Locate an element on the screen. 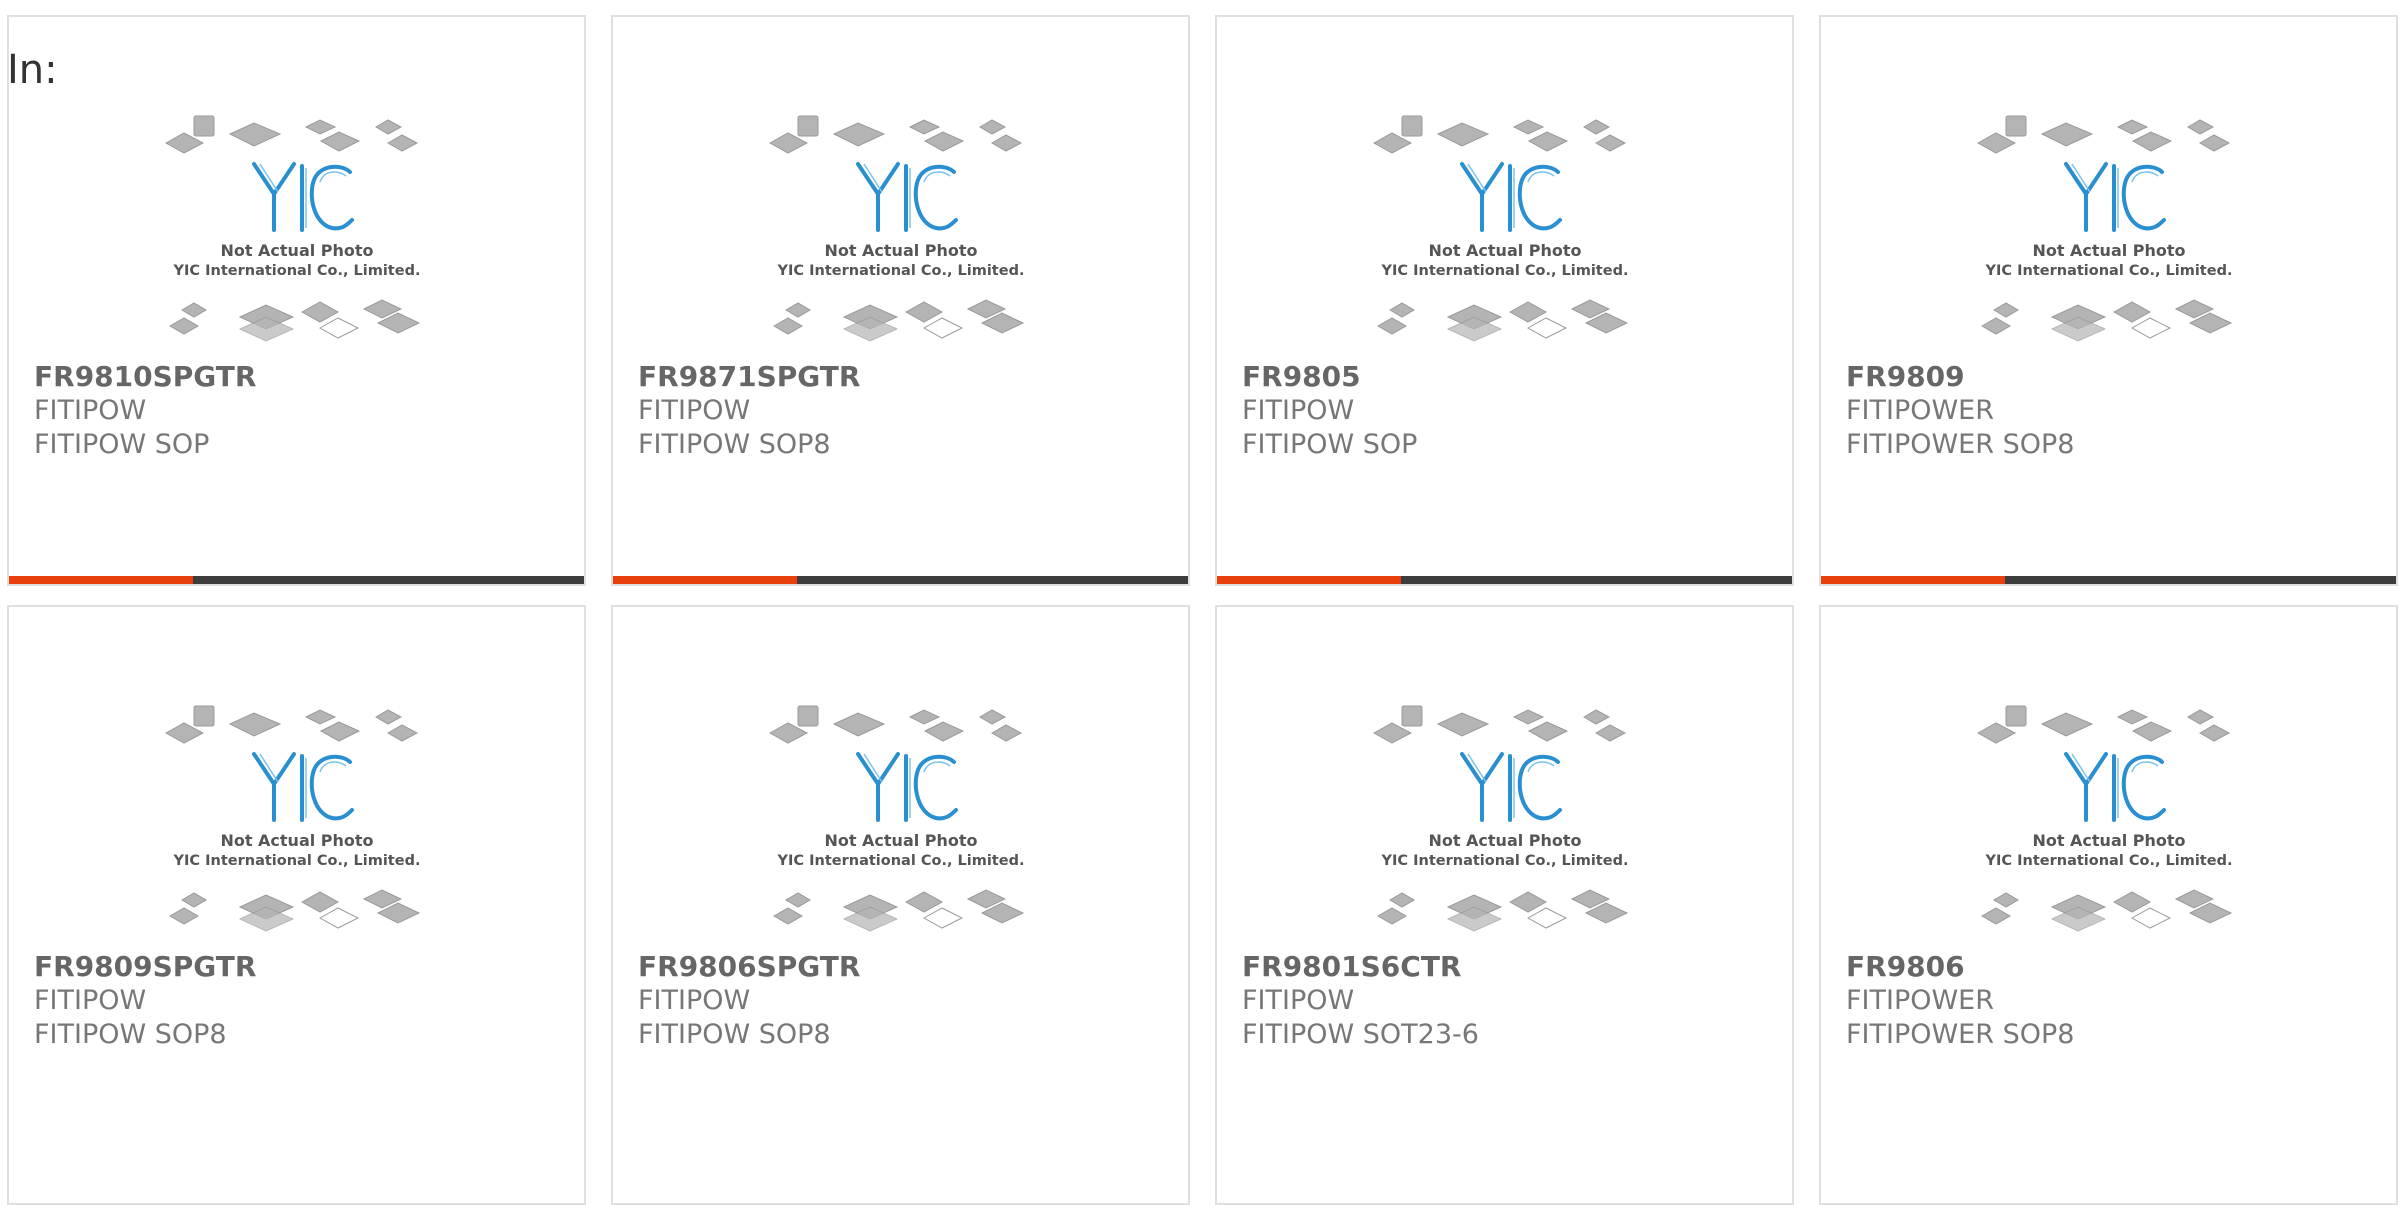 Image resolution: width=2400 pixels, height=1205 pixels. product-part-number: FR9806 is located at coordinates (1905, 967).